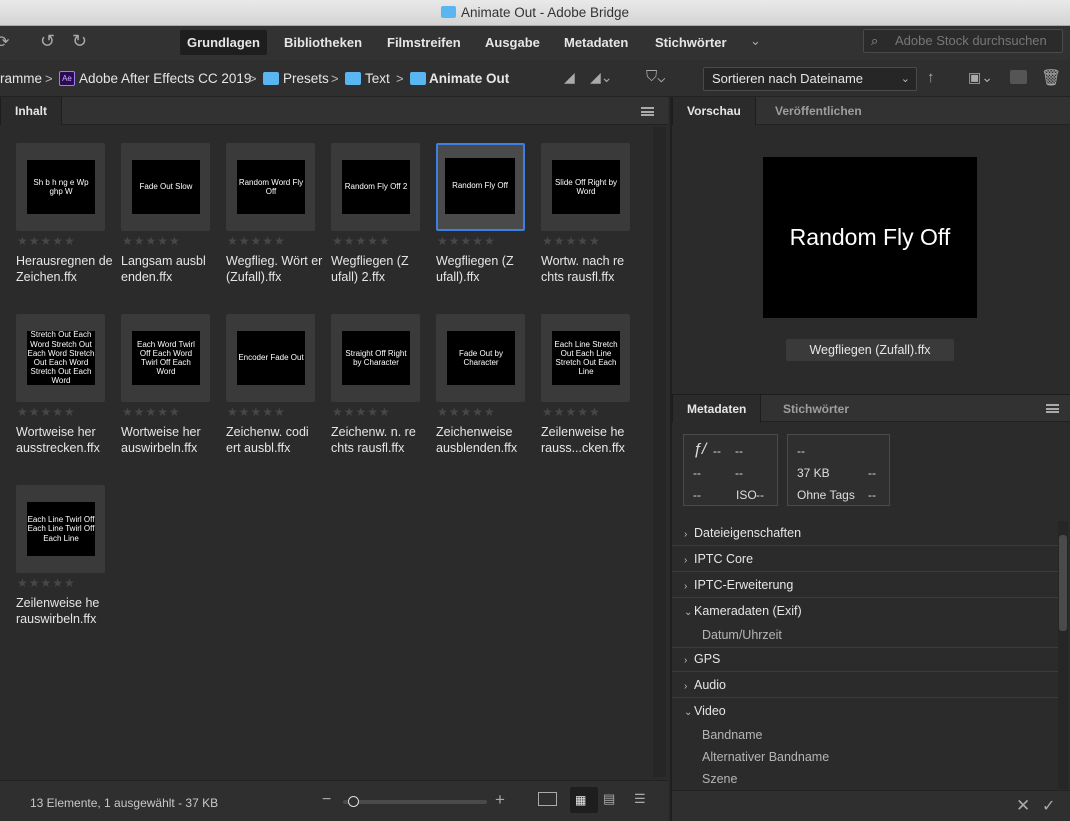 Image resolution: width=1070 pixels, height=821 pixels. What do you see at coordinates (270, 358) in the screenshot?
I see `thumbnail: Encoder Fade Out` at bounding box center [270, 358].